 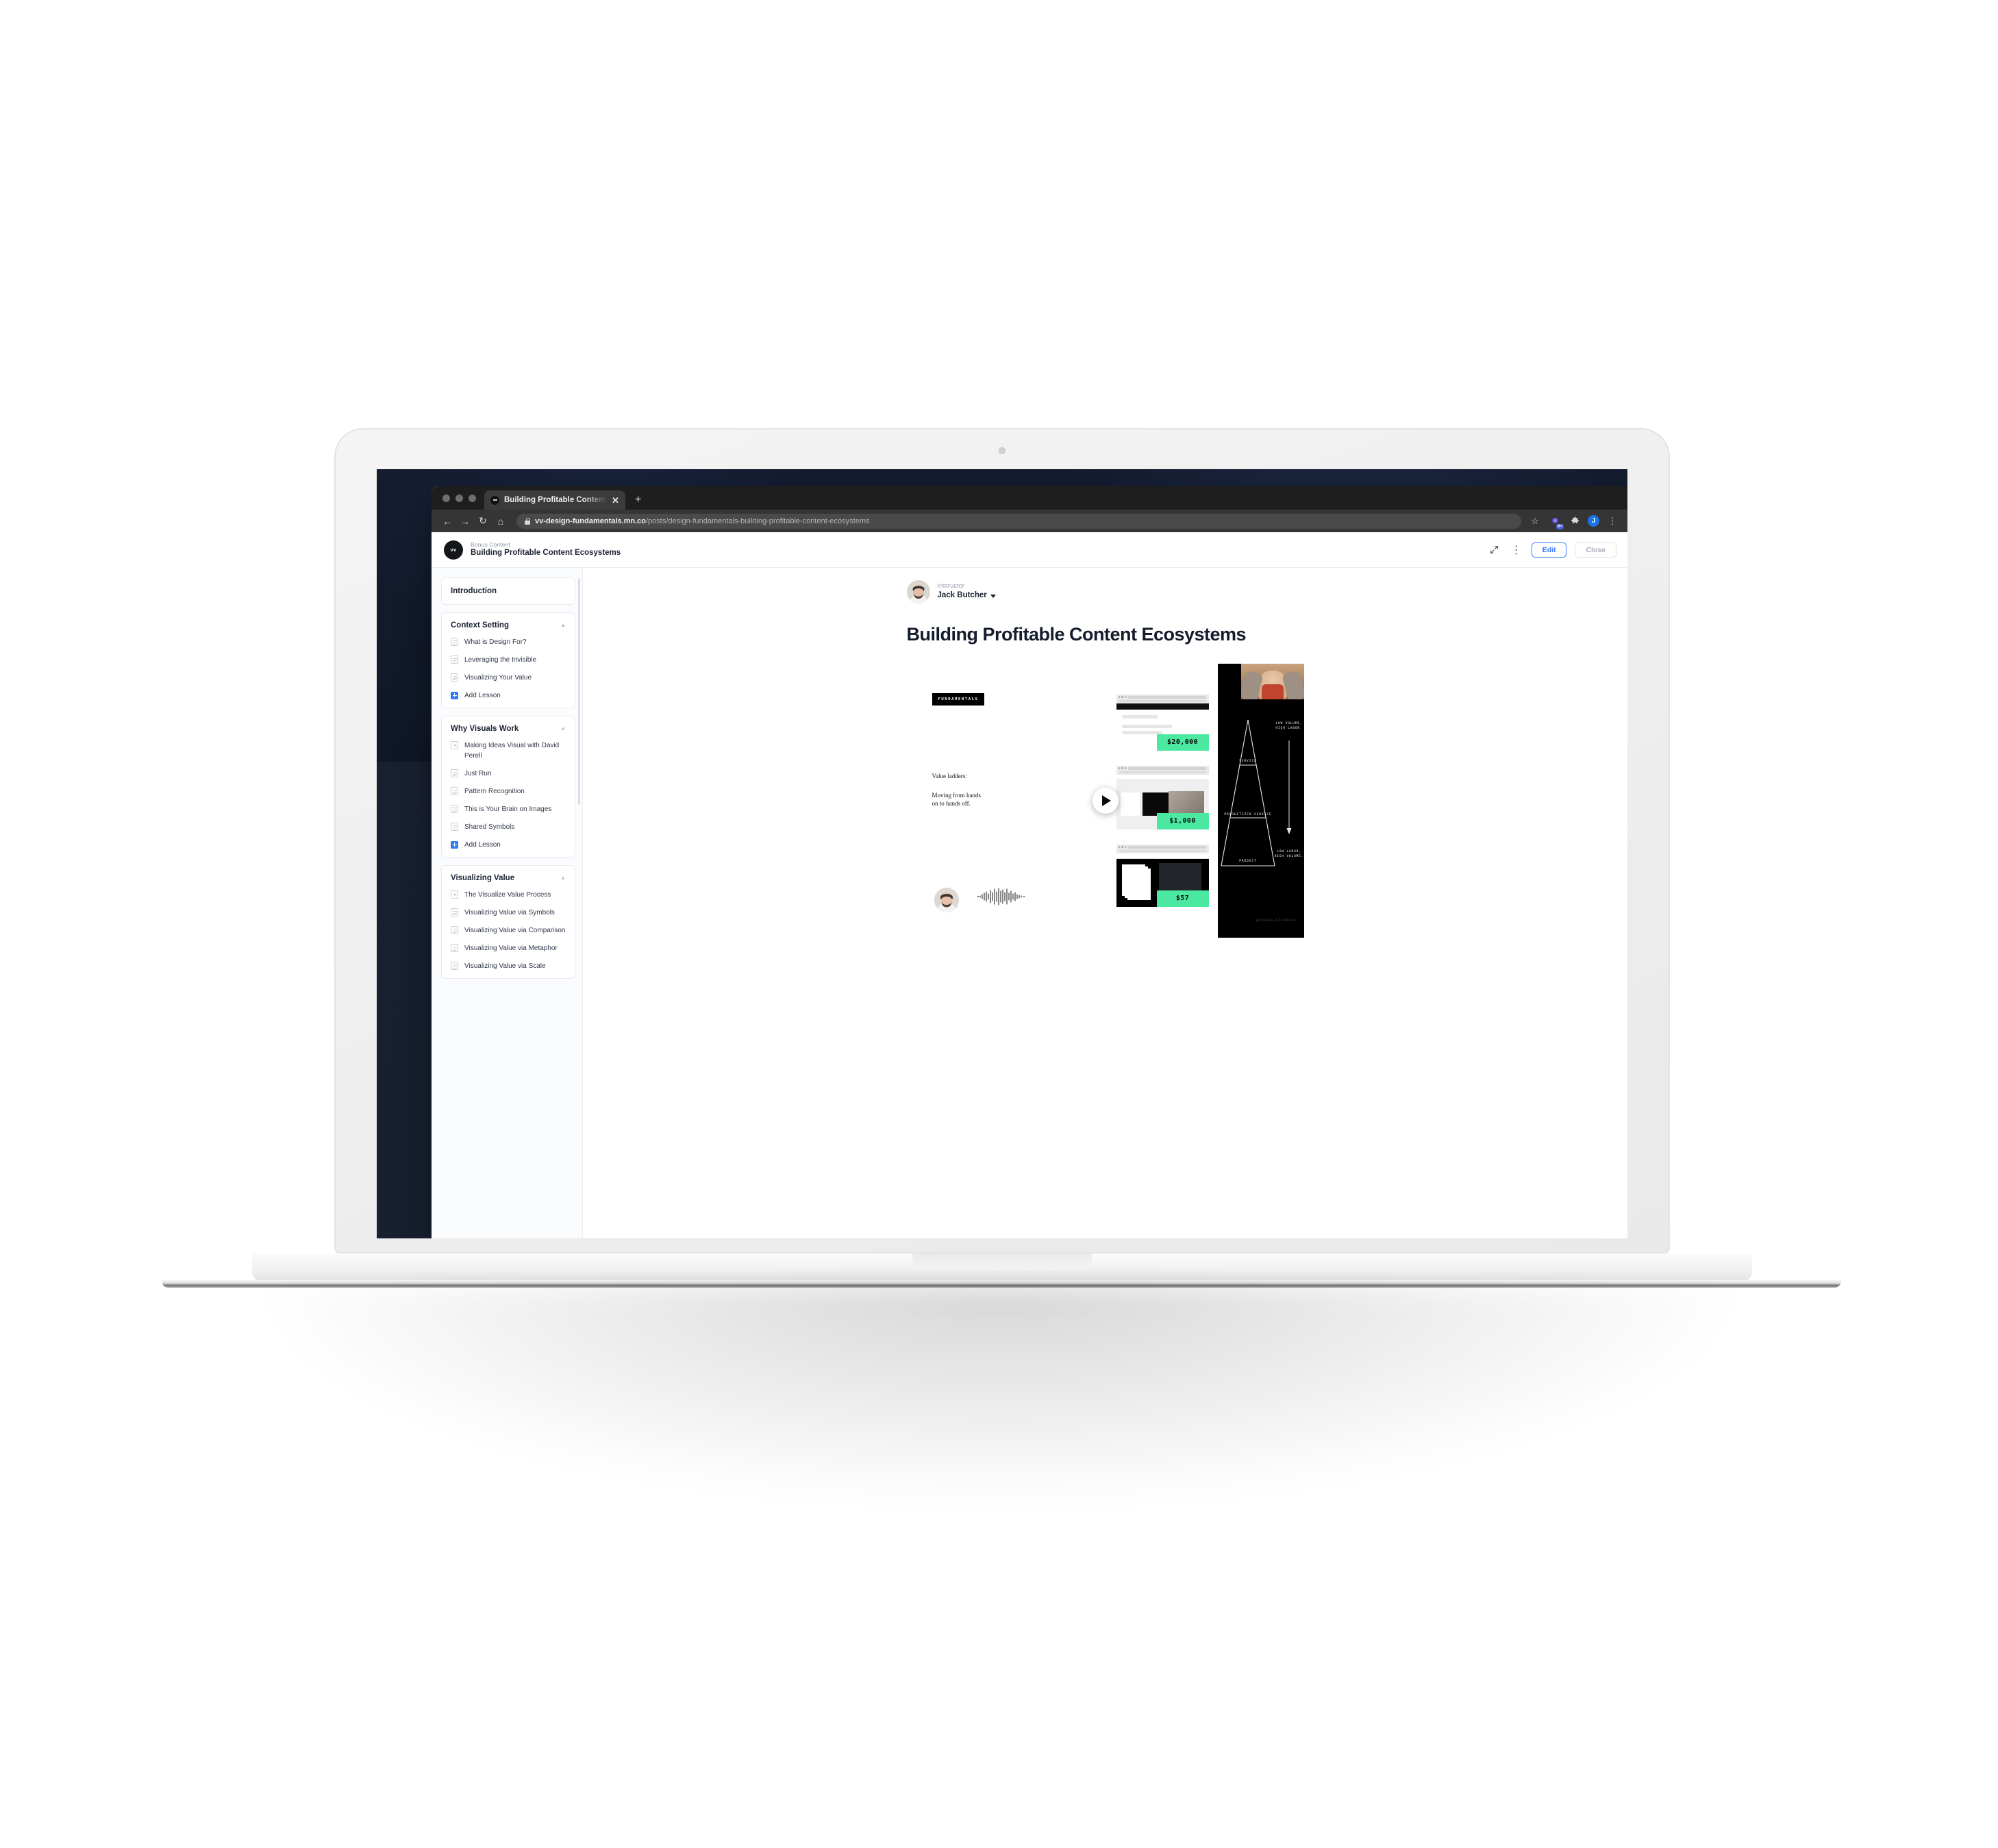 What do you see at coordinates (508, 625) in the screenshot?
I see `sidebar-section-header: Context Setting ▲` at bounding box center [508, 625].